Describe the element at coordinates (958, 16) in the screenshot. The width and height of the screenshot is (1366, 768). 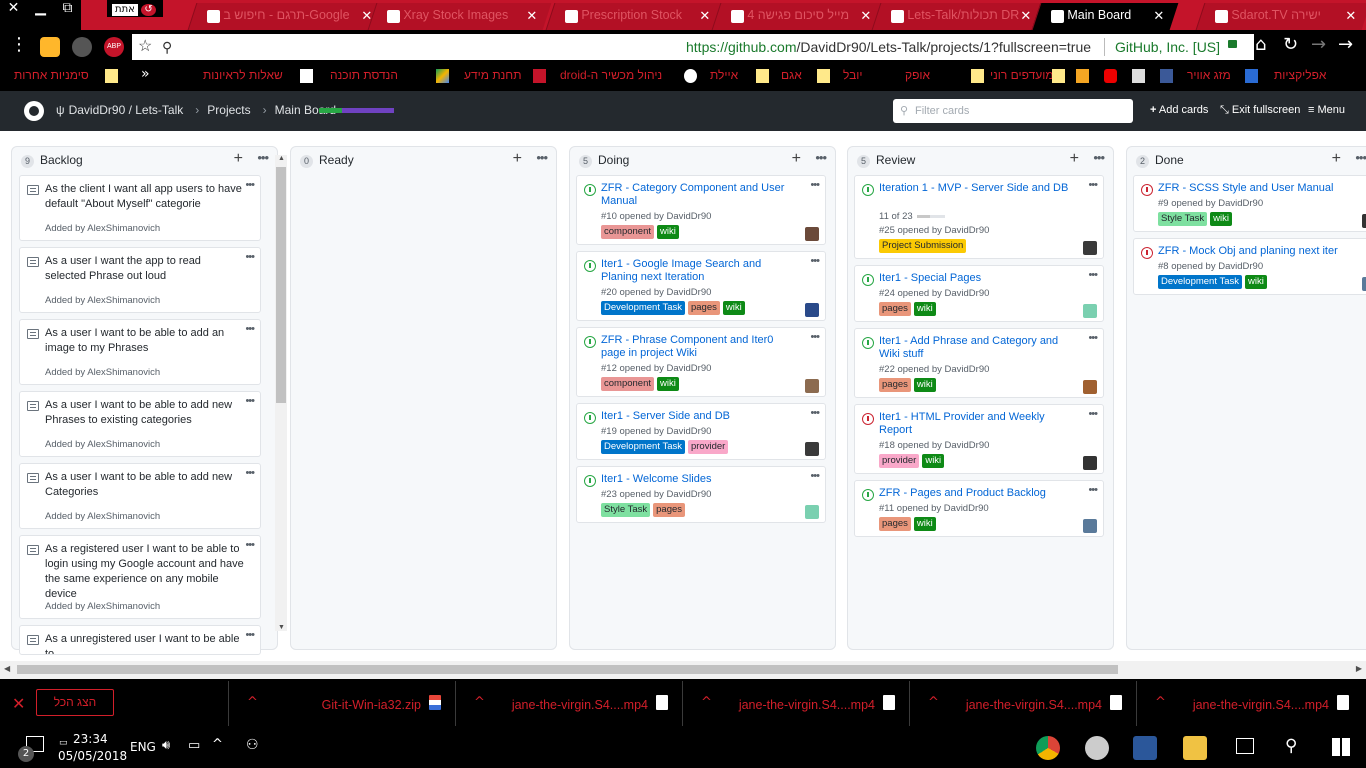
I see `browser-tab: Lets-Talk/תכולות DR ✕` at that location.